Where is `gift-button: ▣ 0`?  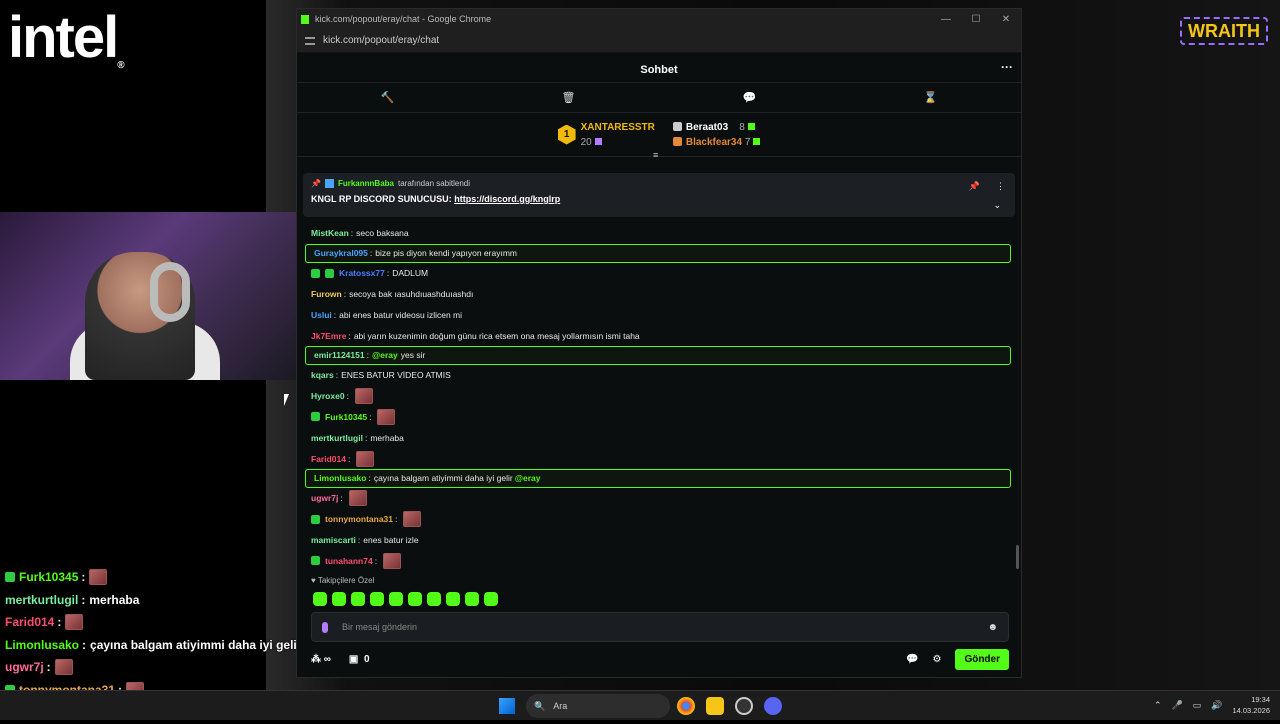 gift-button: ▣ 0 is located at coordinates (359, 659).